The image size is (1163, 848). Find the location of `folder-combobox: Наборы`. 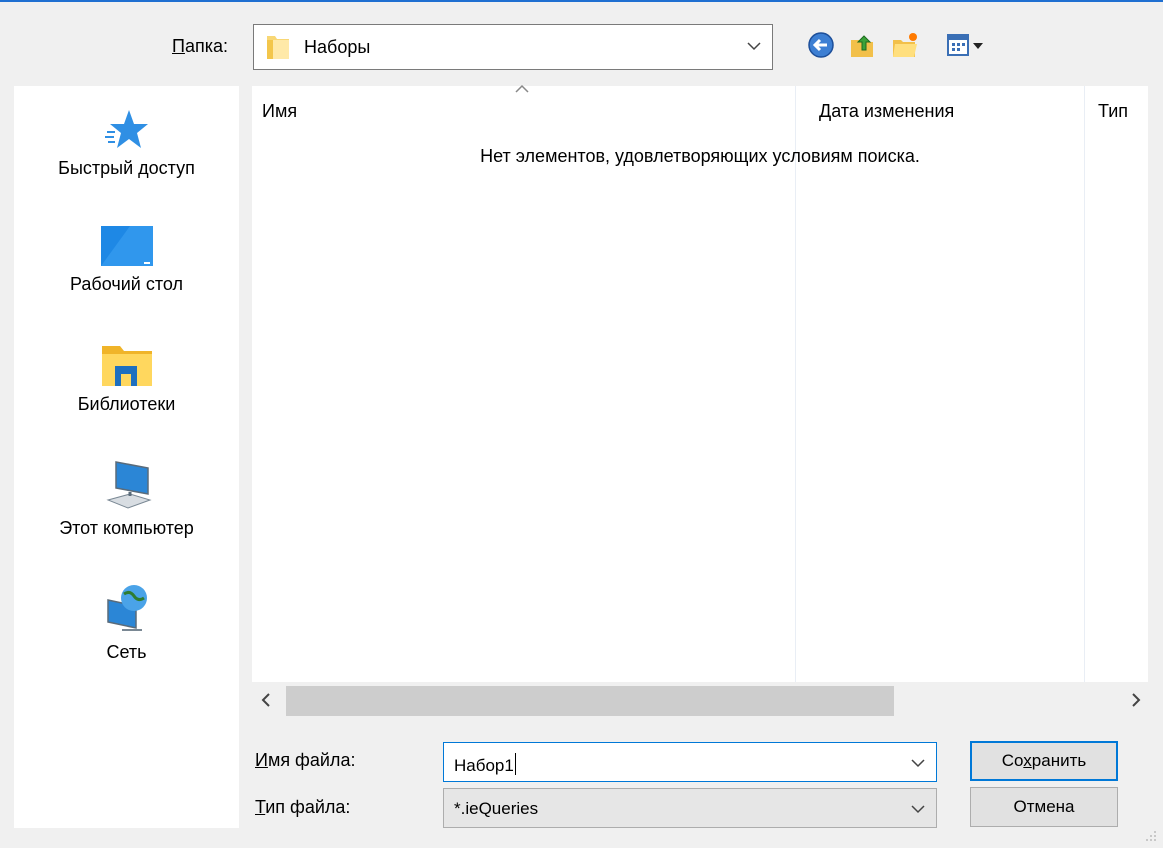

folder-combobox: Наборы is located at coordinates (513, 47).